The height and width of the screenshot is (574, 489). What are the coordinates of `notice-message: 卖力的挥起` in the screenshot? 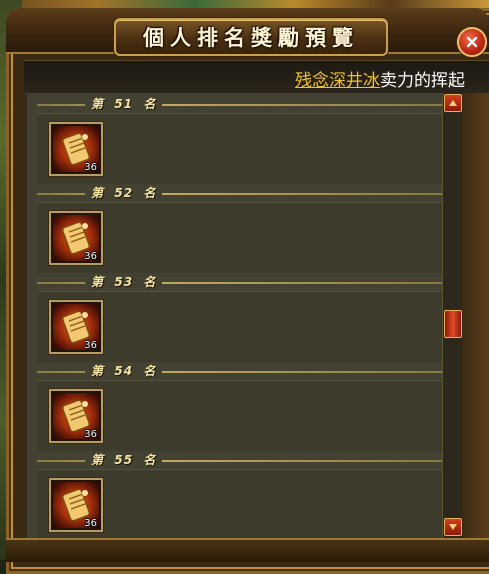 It's located at (422, 81).